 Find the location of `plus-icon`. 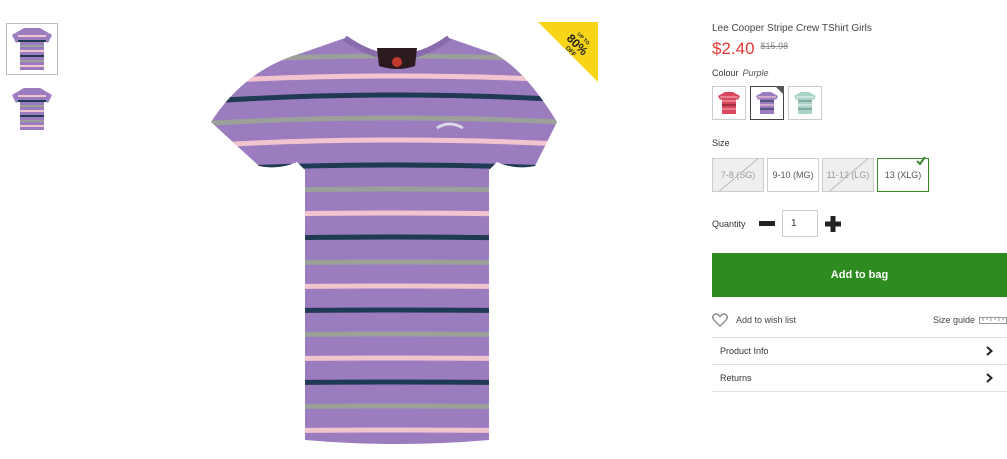

plus-icon is located at coordinates (833, 223).